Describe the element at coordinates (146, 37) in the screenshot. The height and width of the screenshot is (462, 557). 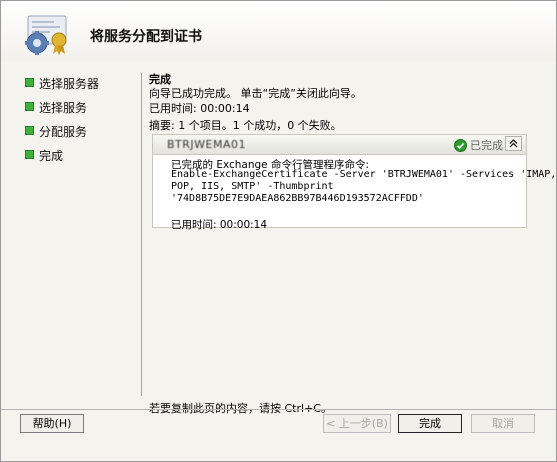
I see `page-title: 将服务分配到证书` at that location.